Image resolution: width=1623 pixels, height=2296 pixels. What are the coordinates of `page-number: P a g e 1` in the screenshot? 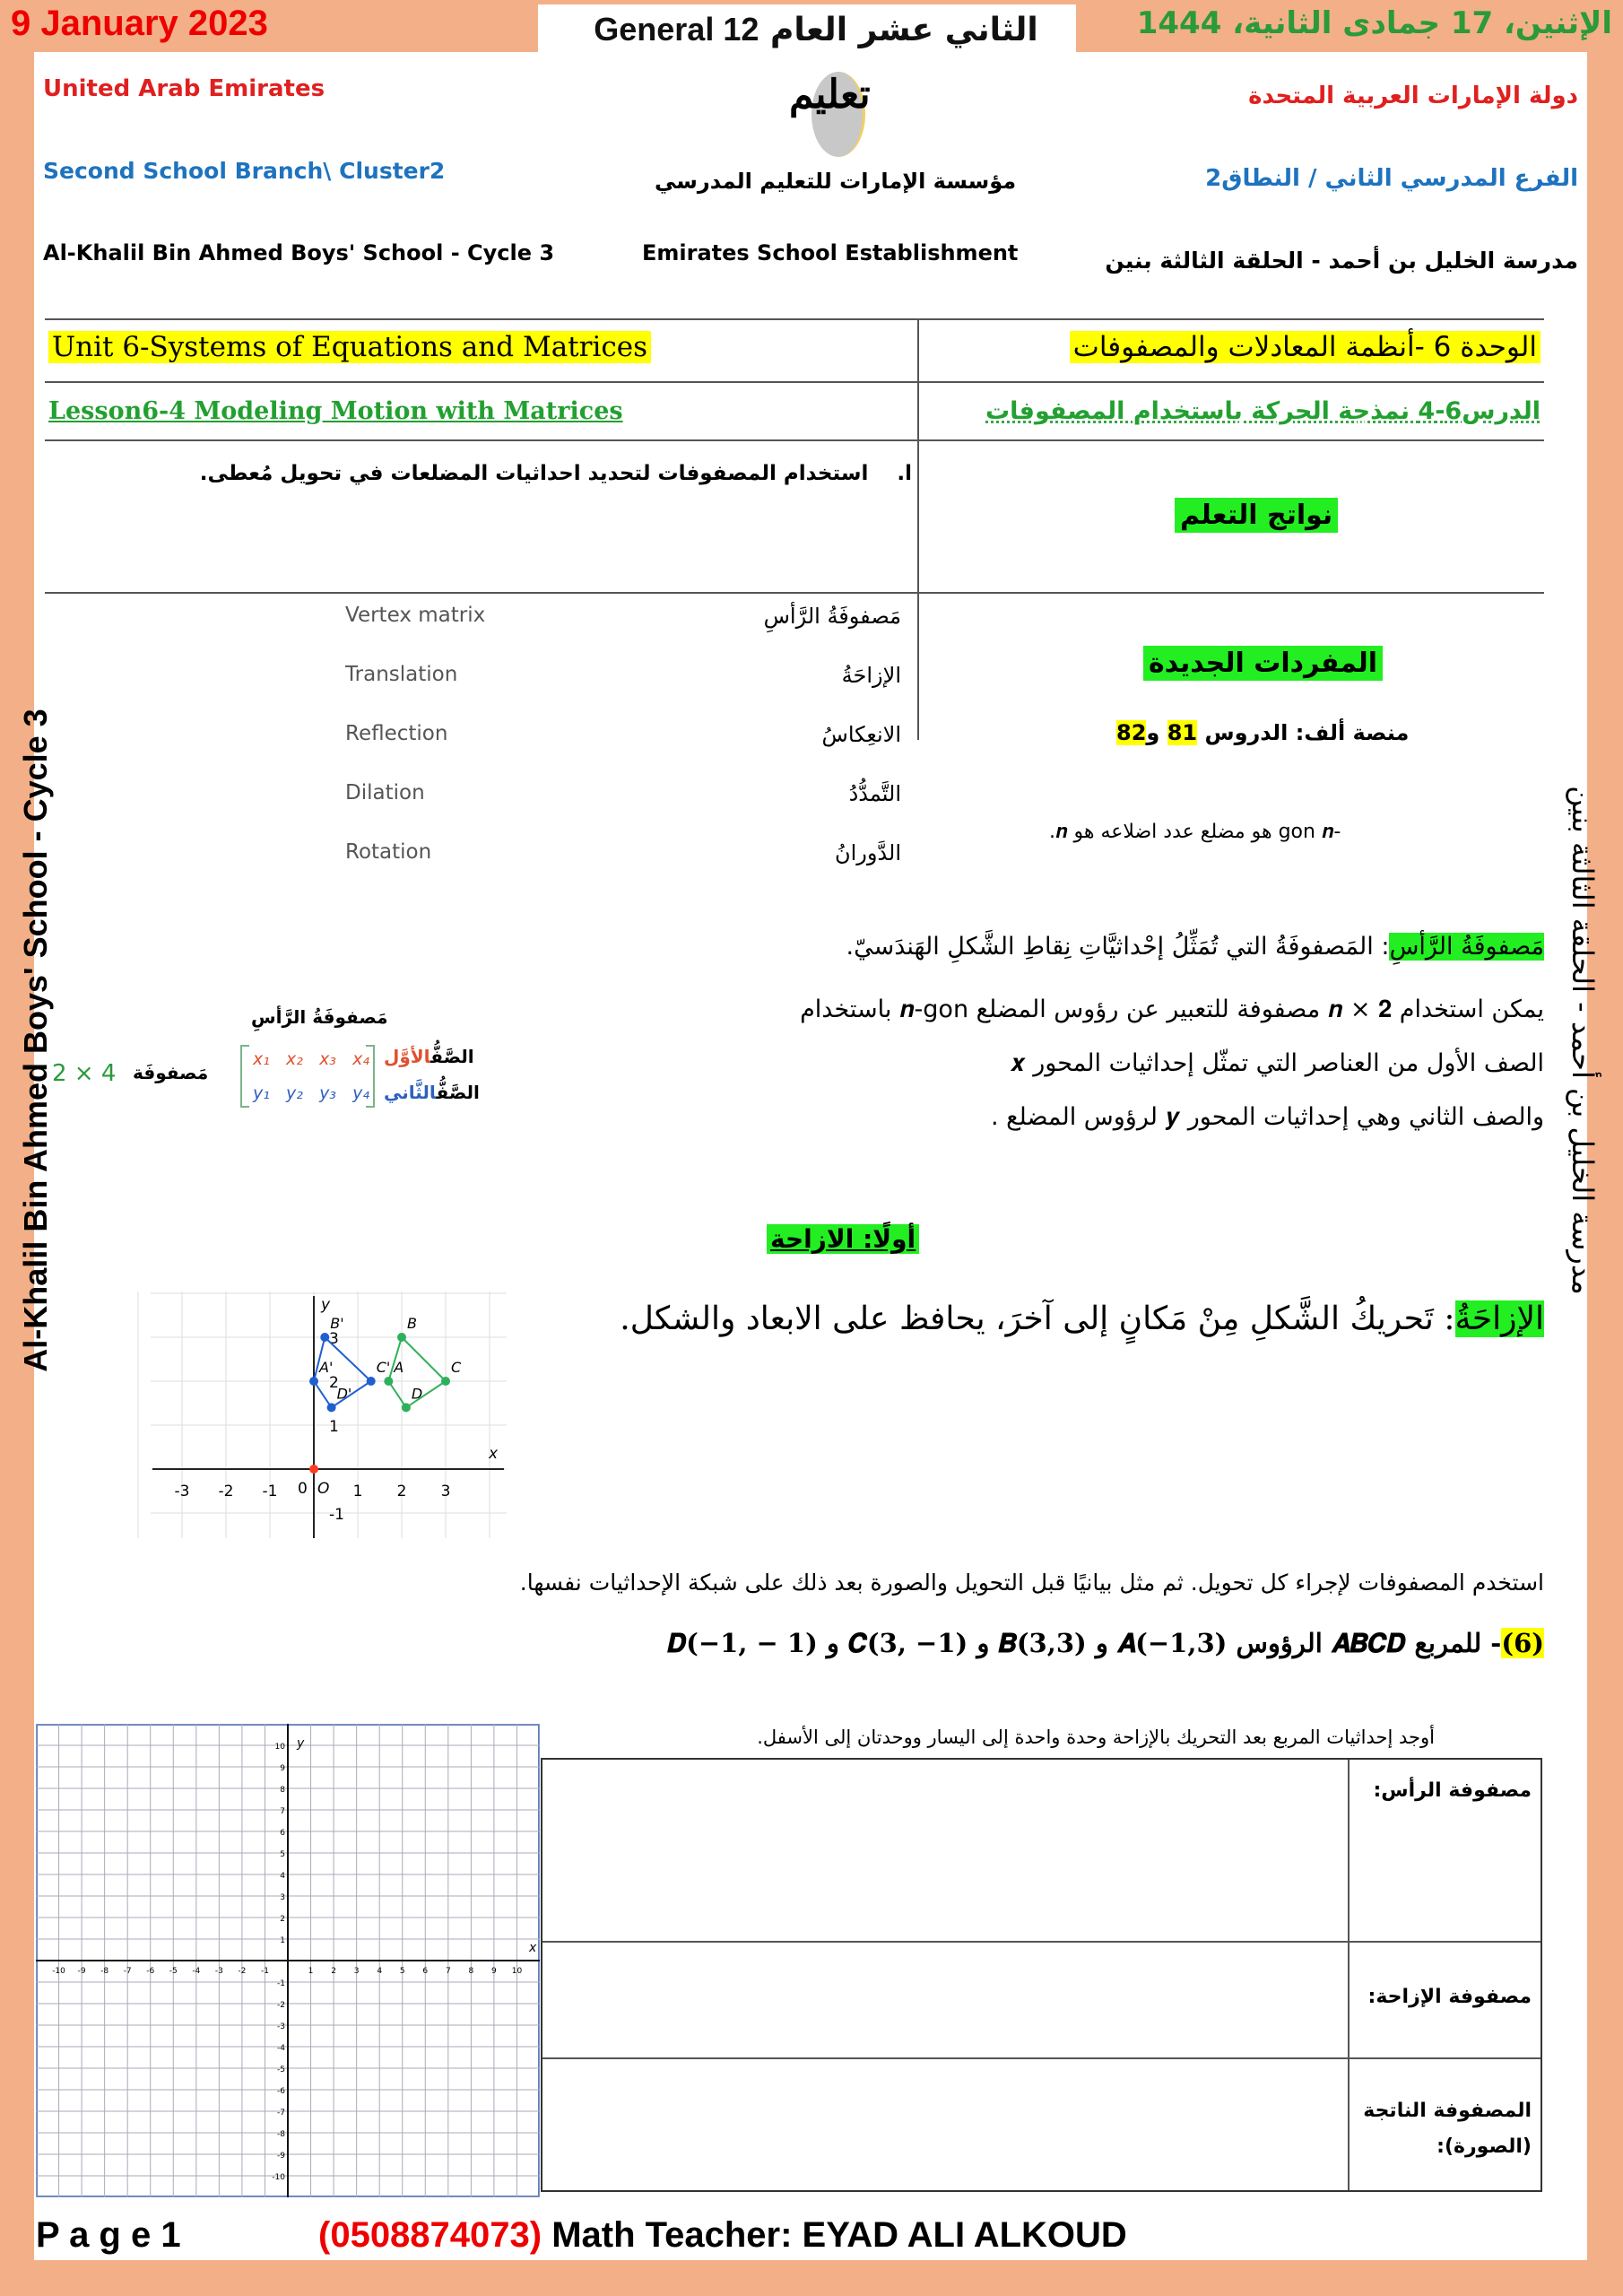 It's located at (108, 2235).